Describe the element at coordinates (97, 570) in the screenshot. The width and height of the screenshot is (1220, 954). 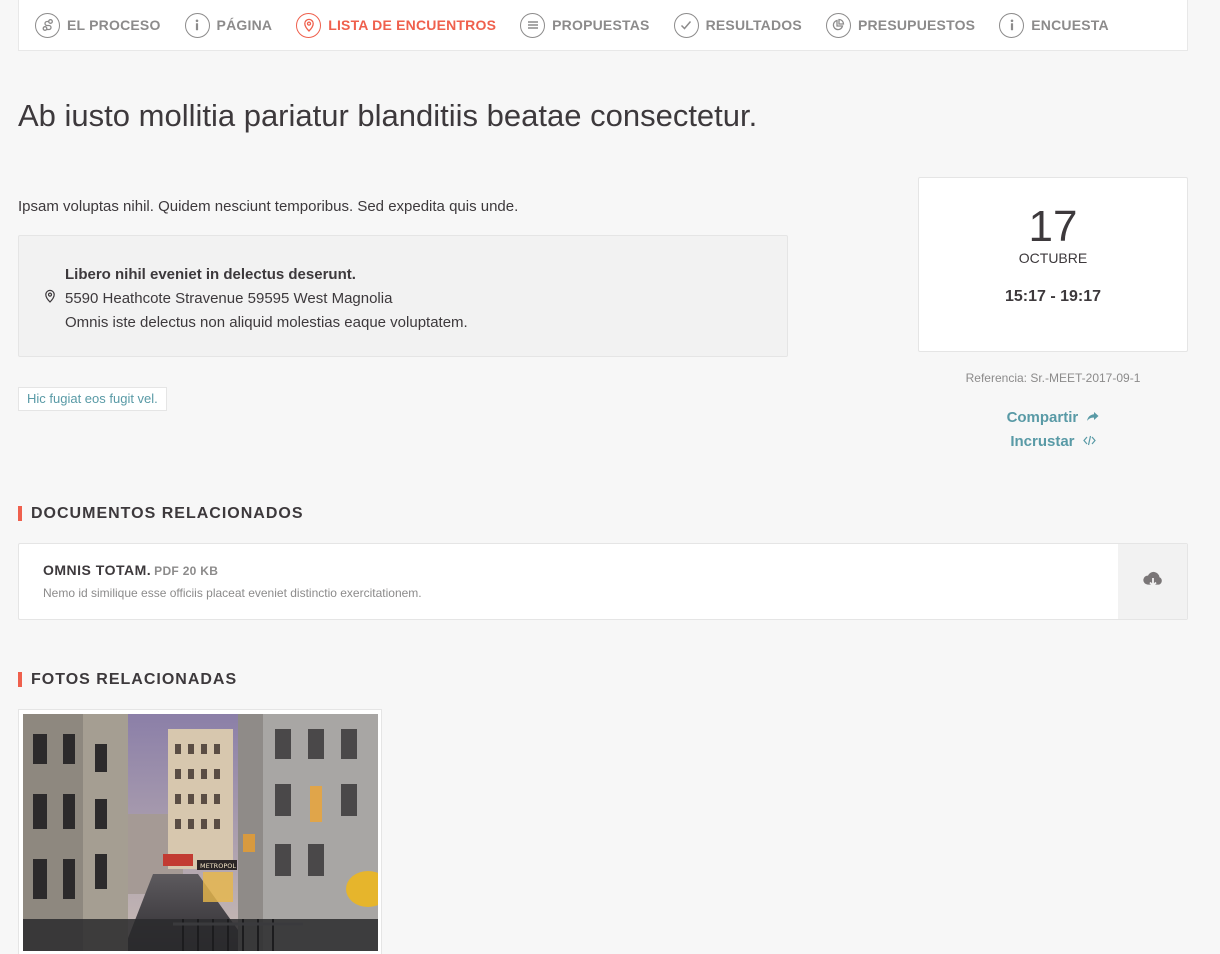
I see `document-name: OMNIS TOTAM.` at that location.